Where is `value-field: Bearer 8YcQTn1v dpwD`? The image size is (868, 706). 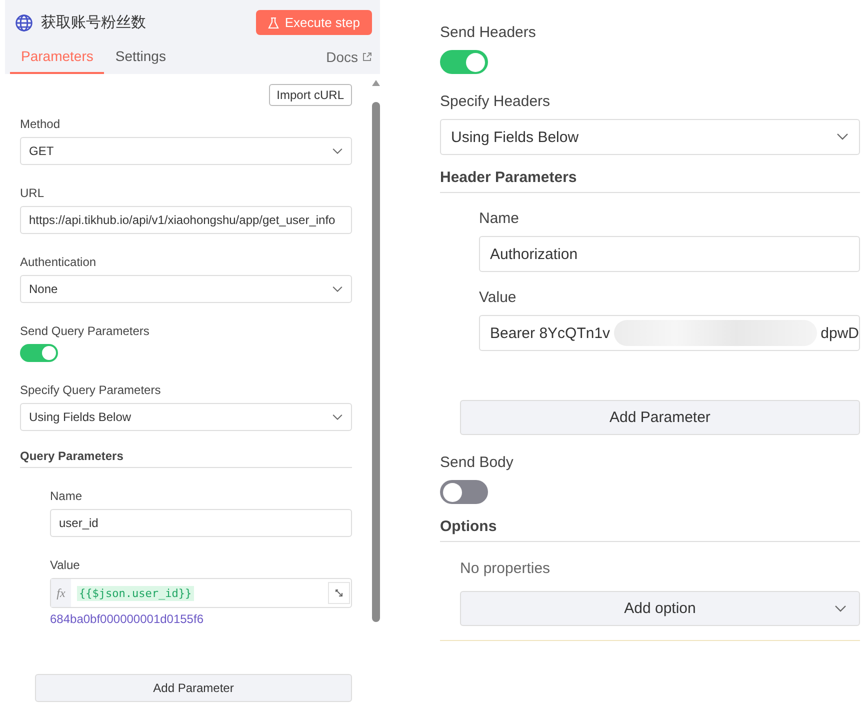
value-field: Bearer 8YcQTn1v dpwD is located at coordinates (669, 333).